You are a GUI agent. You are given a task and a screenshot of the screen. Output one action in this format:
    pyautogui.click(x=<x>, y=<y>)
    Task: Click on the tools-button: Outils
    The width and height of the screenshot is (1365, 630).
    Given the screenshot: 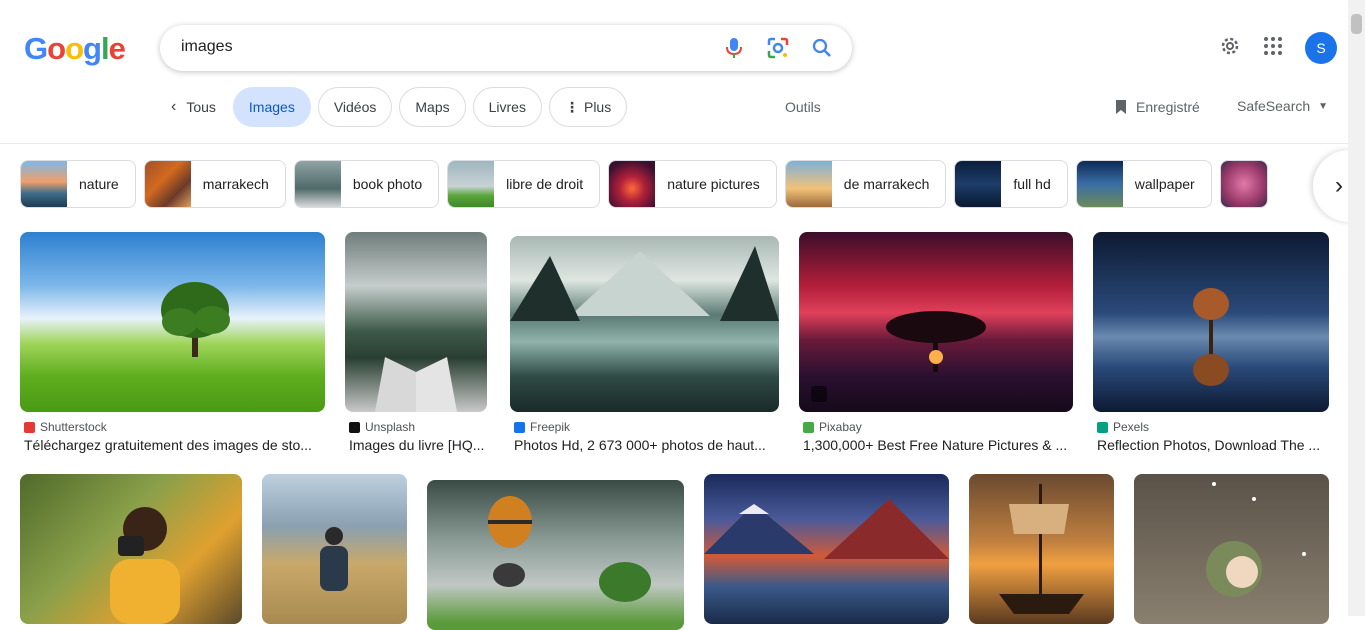 What is the action you would take?
    pyautogui.click(x=803, y=107)
    